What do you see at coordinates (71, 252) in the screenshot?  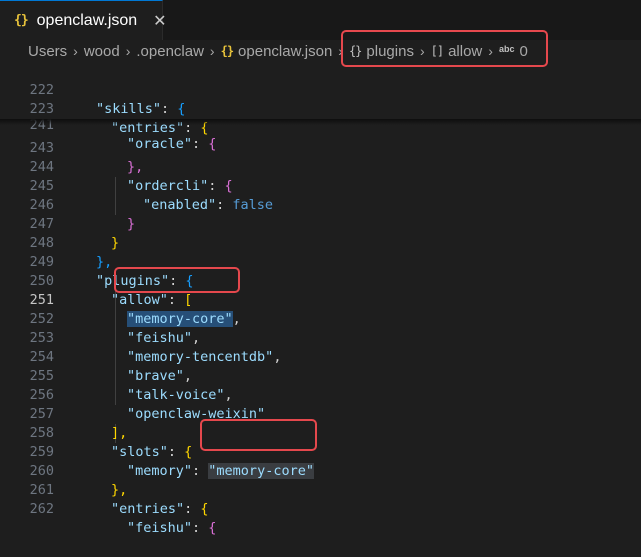 I see `code-line: 248 },` at bounding box center [71, 252].